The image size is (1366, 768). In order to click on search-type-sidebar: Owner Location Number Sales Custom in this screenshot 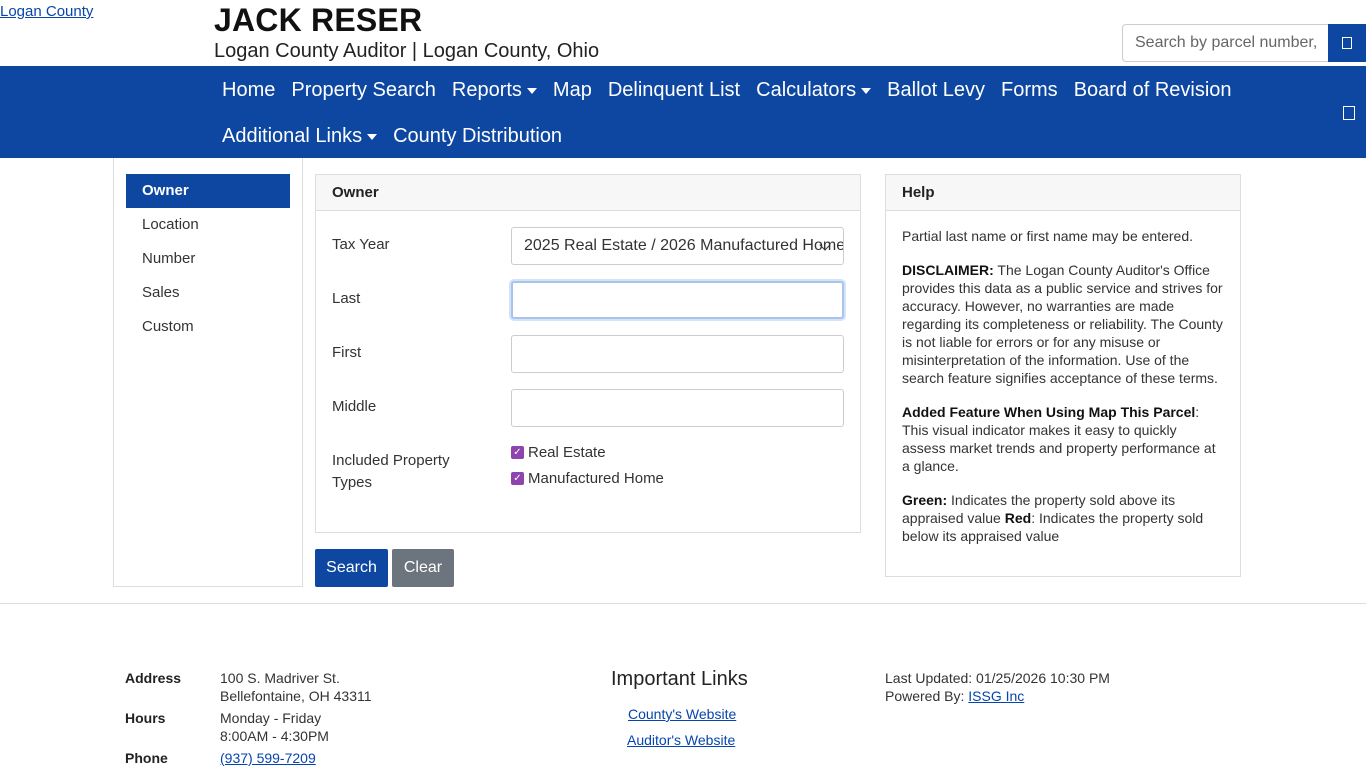, I will do `click(208, 372)`.